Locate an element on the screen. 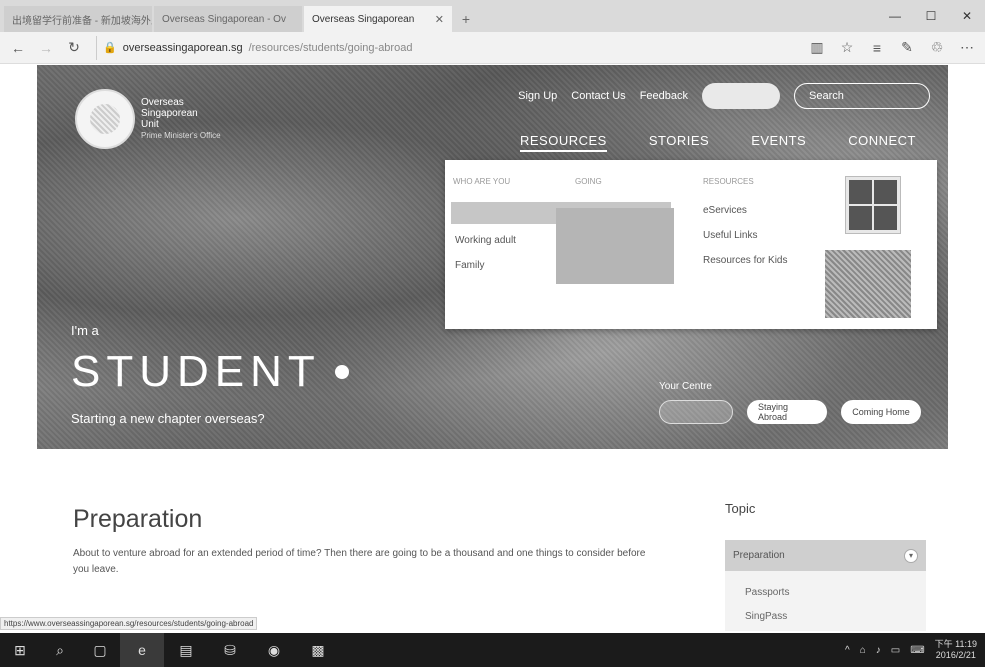  nav-resources: RESOURCES is located at coordinates (563, 142).